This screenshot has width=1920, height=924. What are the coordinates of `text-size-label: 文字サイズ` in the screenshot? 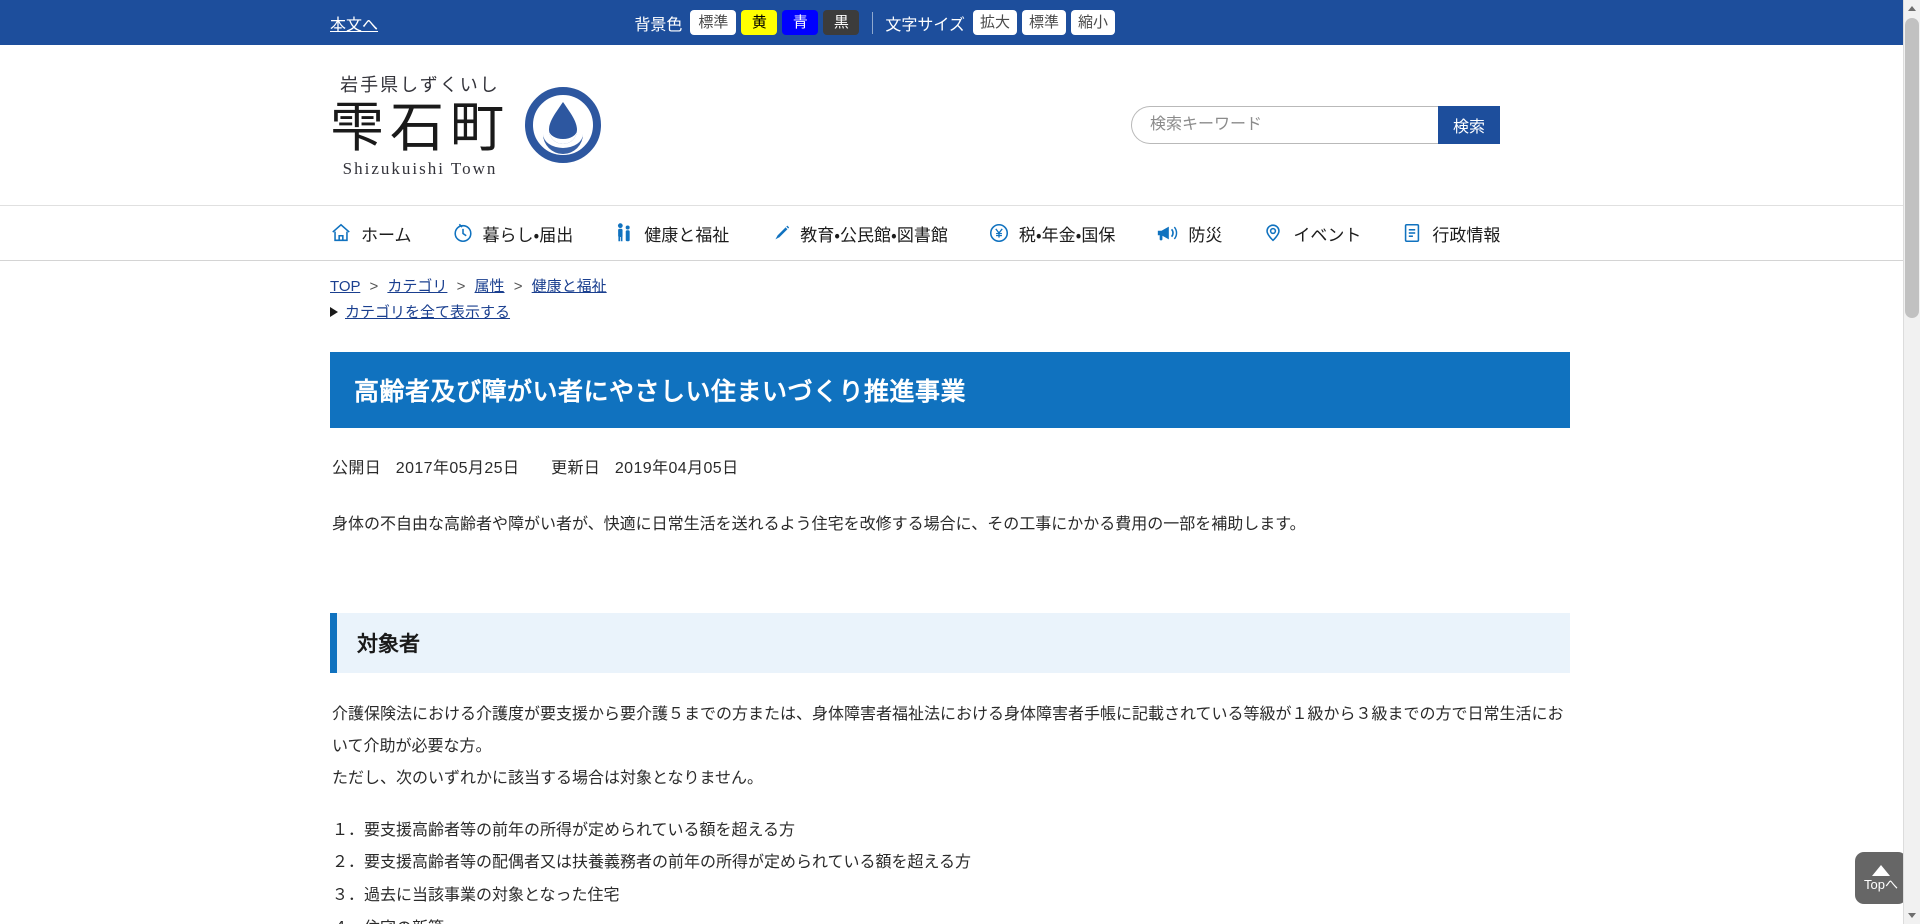 It's located at (925, 25).